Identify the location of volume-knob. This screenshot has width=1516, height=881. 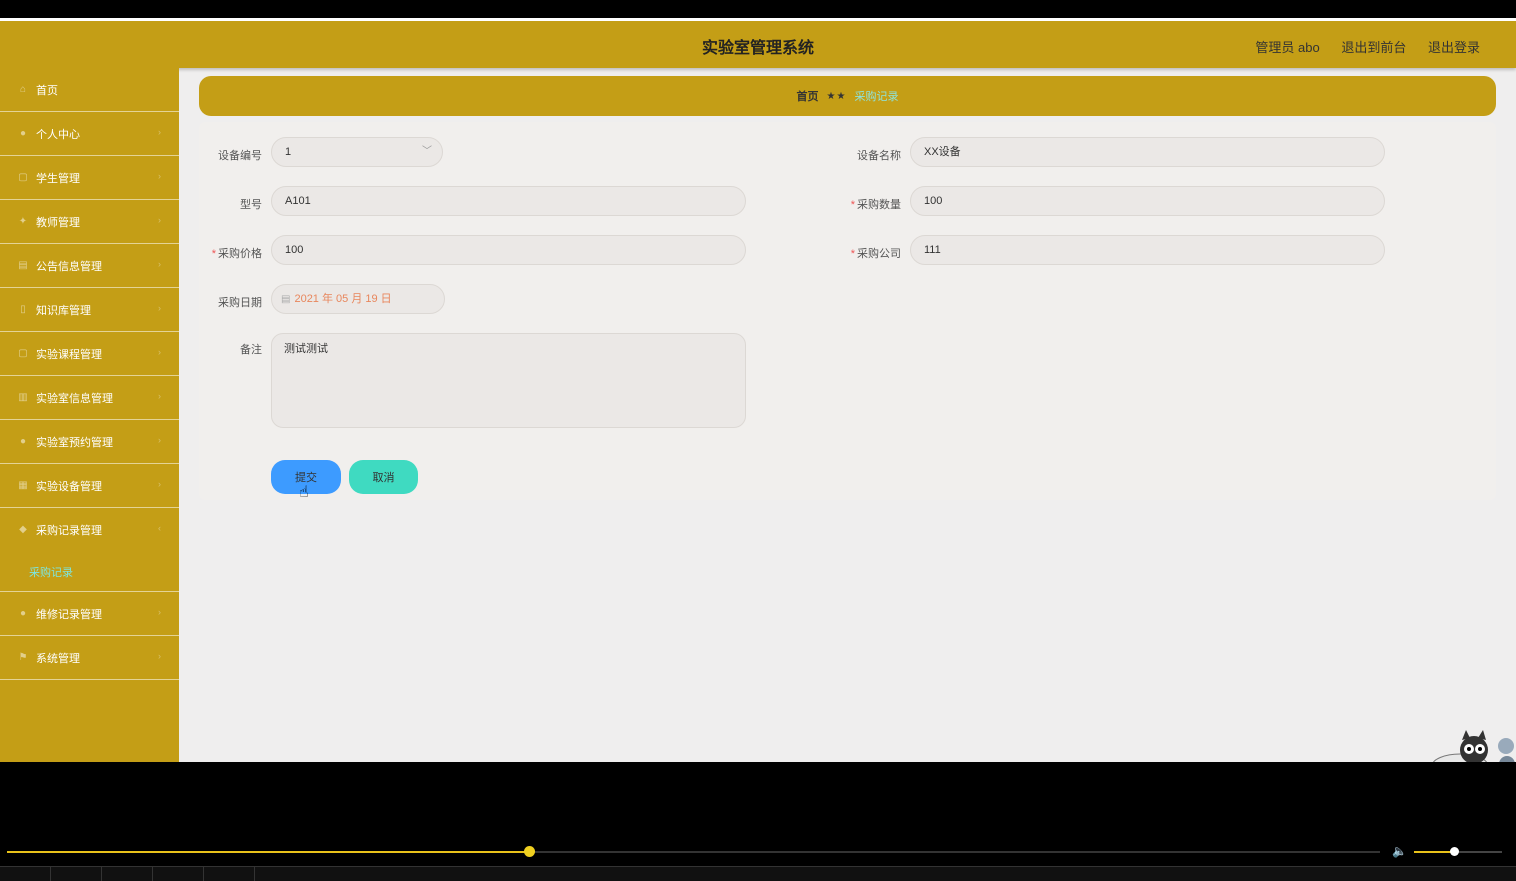
(1454, 851).